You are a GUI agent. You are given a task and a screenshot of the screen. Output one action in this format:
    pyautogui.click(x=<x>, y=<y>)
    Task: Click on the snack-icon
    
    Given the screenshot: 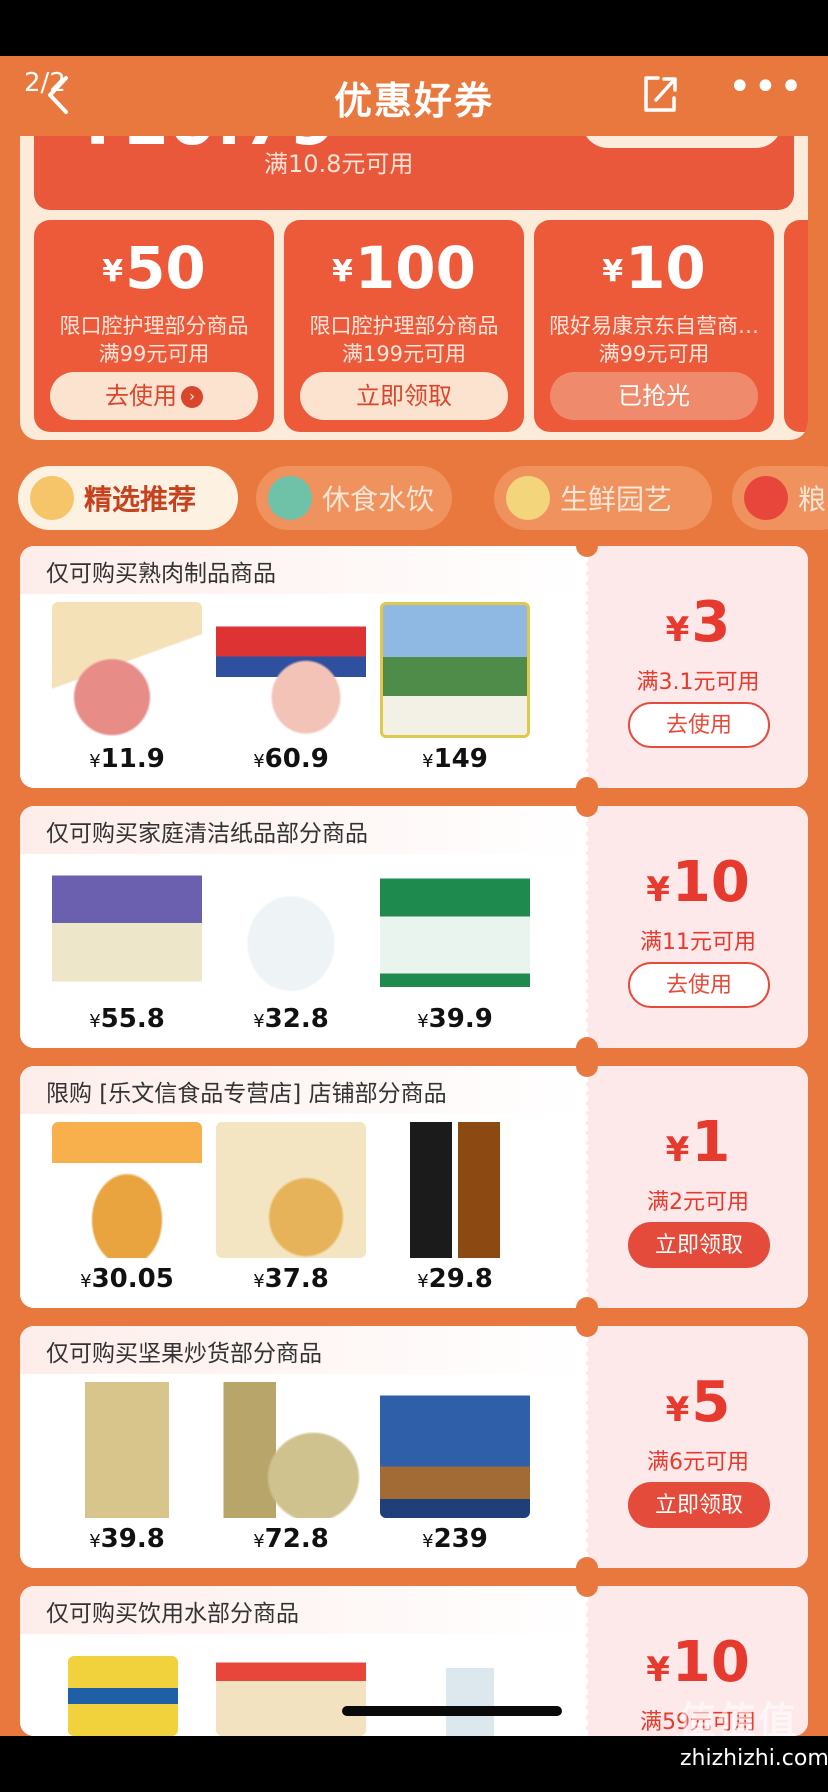 What is the action you would take?
    pyautogui.click(x=290, y=498)
    